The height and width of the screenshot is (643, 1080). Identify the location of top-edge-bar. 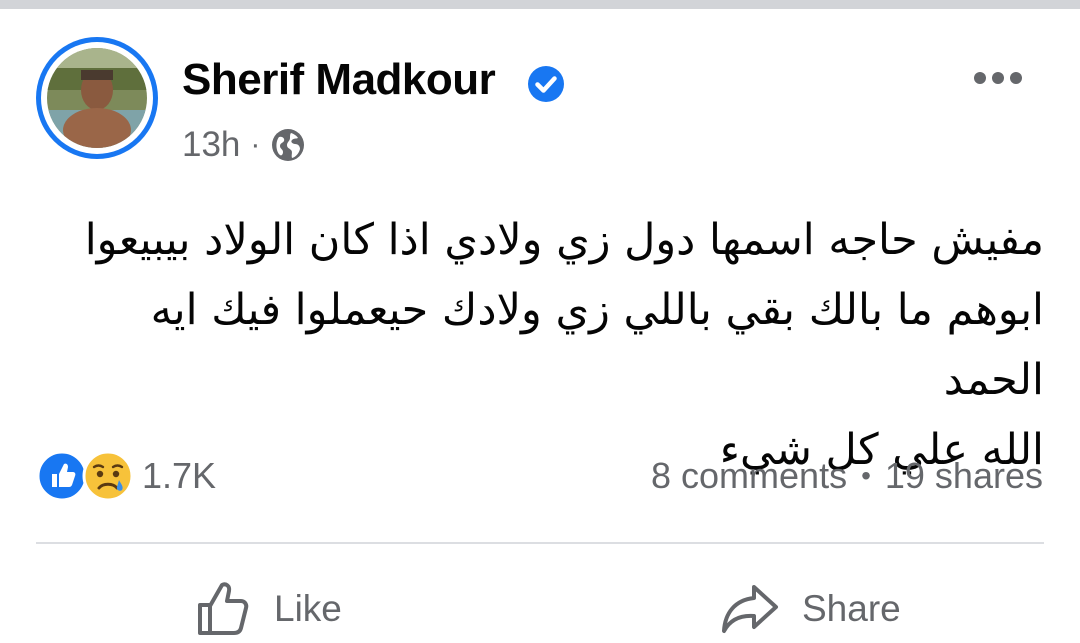
(540, 4).